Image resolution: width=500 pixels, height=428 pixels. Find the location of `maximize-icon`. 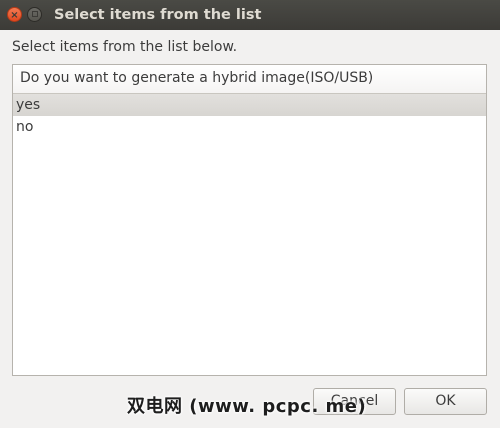

maximize-icon is located at coordinates (34, 14).